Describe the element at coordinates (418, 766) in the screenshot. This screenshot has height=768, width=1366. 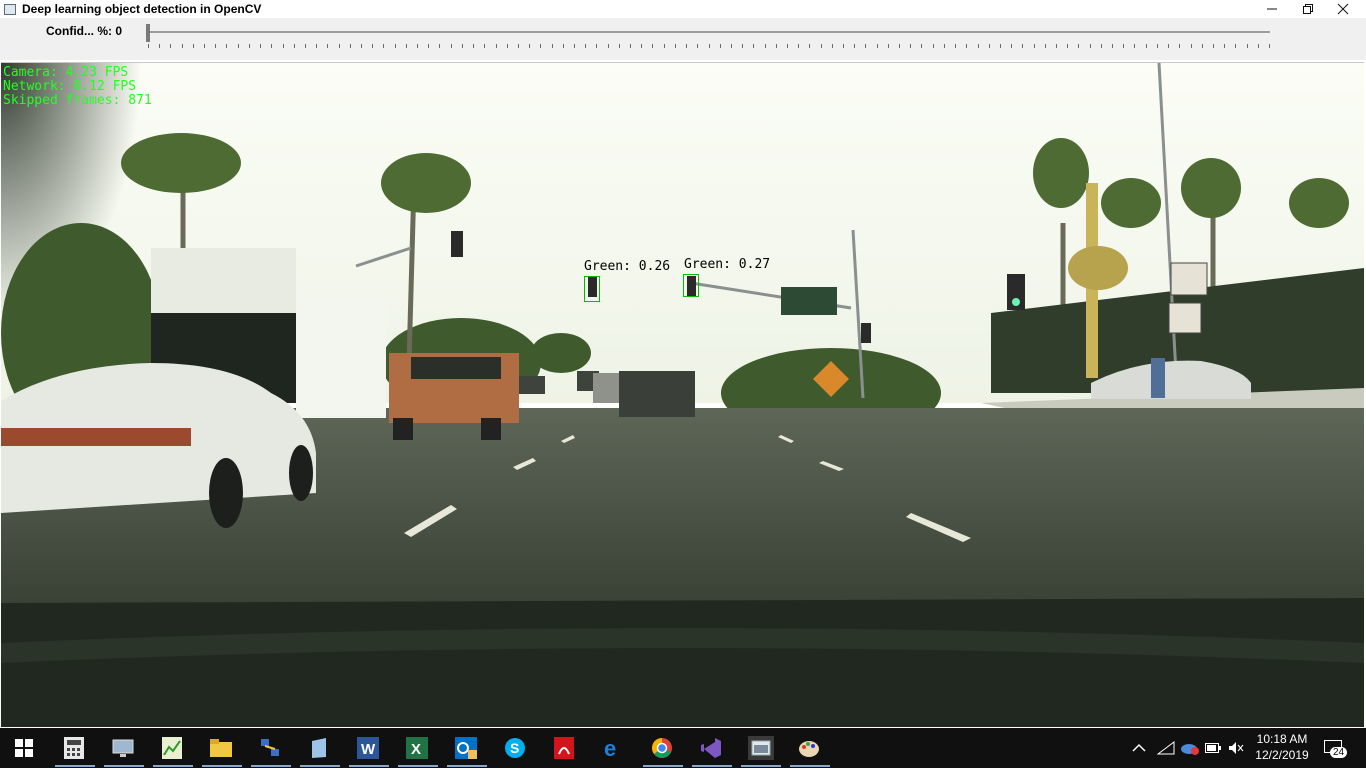
I see `running-indicator-excel` at that location.